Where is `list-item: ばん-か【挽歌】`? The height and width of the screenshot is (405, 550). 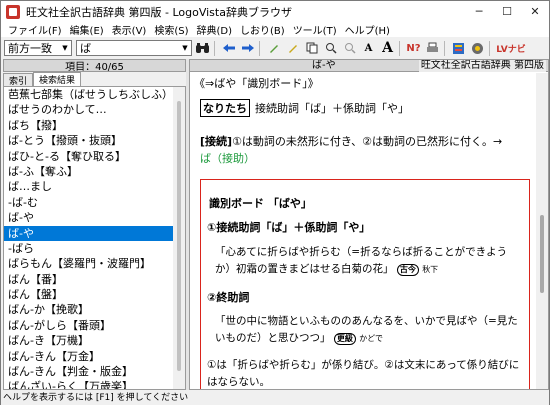 list-item: ばん-か【挽歌】 is located at coordinates (88, 309).